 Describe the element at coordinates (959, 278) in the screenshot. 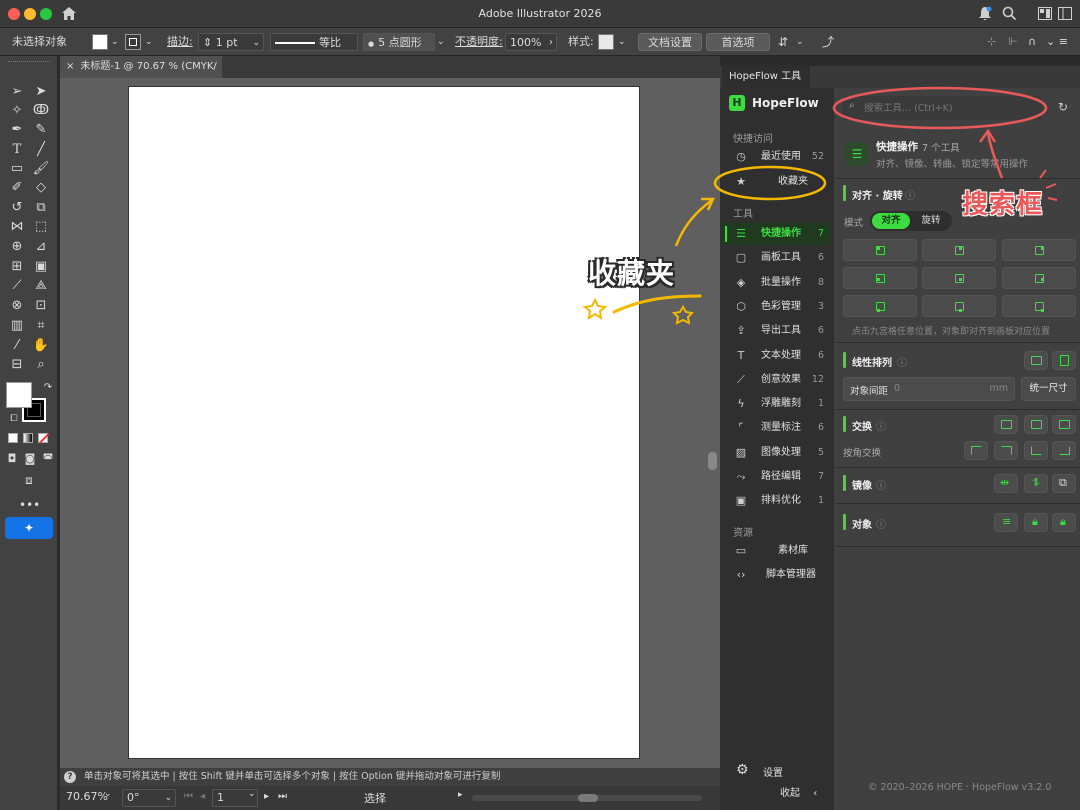

I see `align-center` at that location.